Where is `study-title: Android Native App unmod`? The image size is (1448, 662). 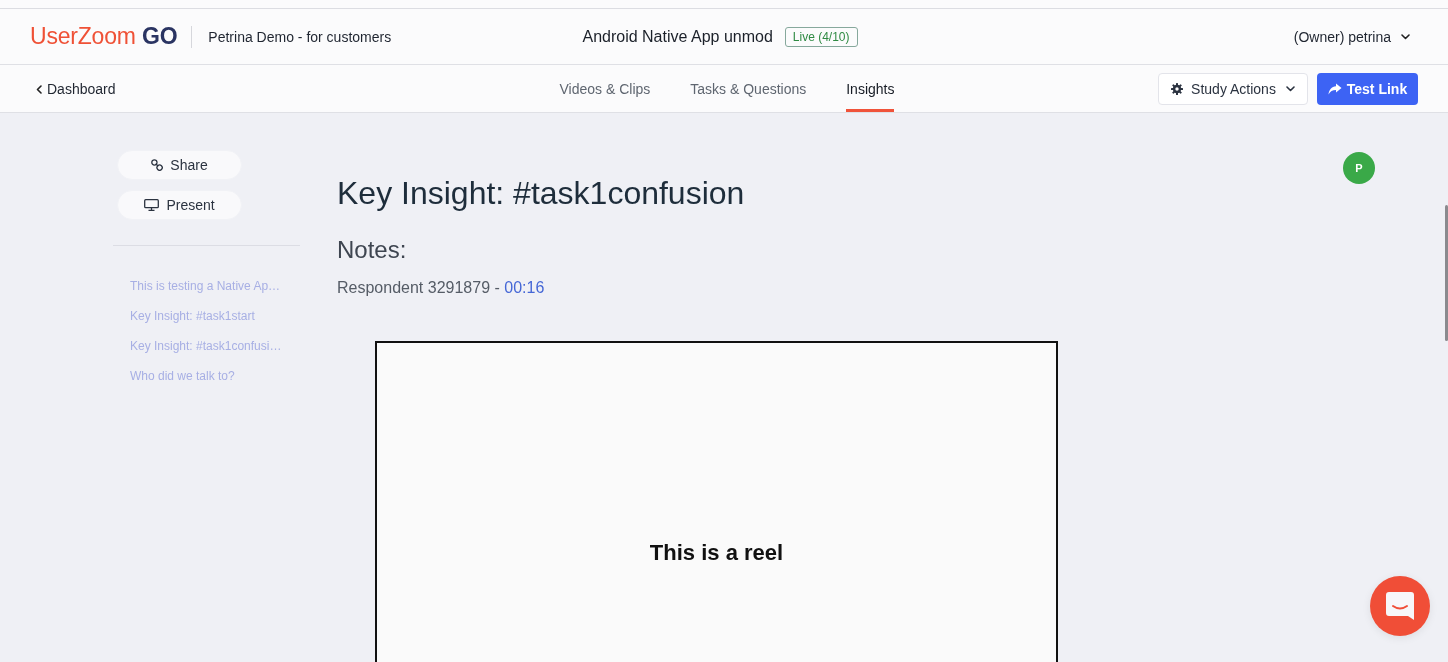
study-title: Android Native App unmod is located at coordinates (677, 36).